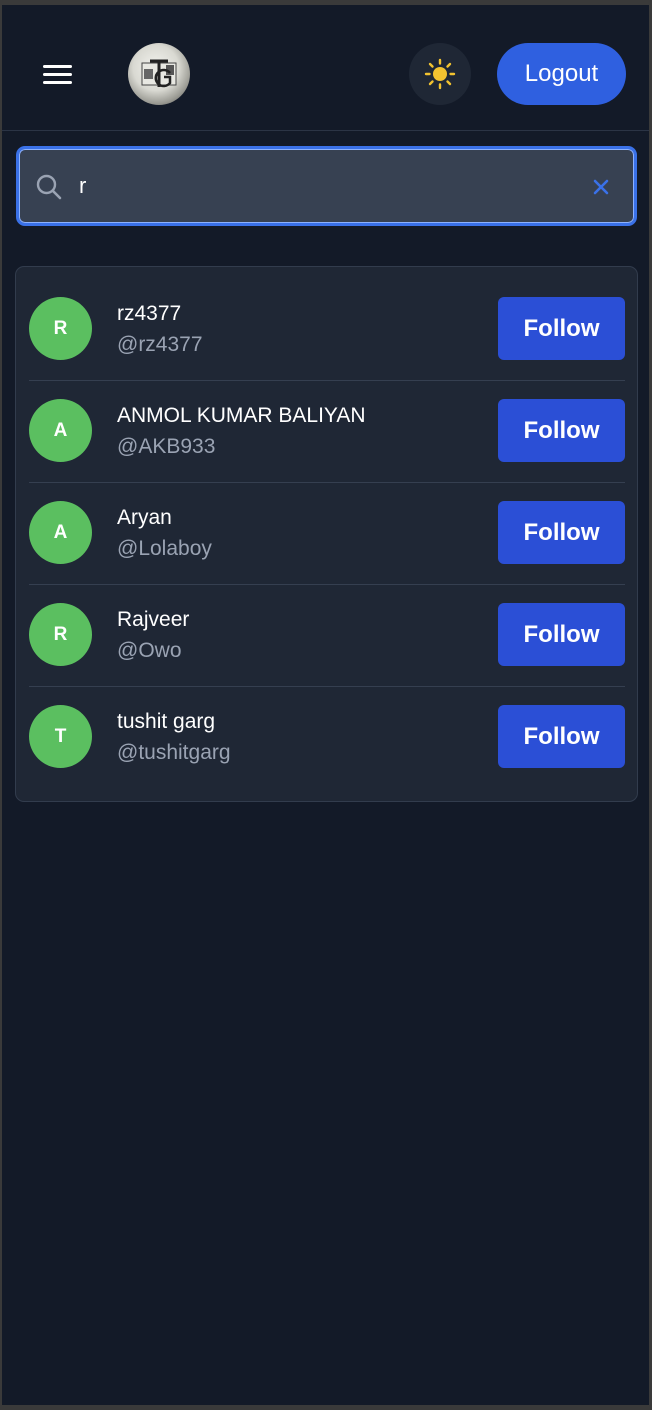 The height and width of the screenshot is (1410, 652). Describe the element at coordinates (601, 187) in the screenshot. I see `close-icon` at that location.